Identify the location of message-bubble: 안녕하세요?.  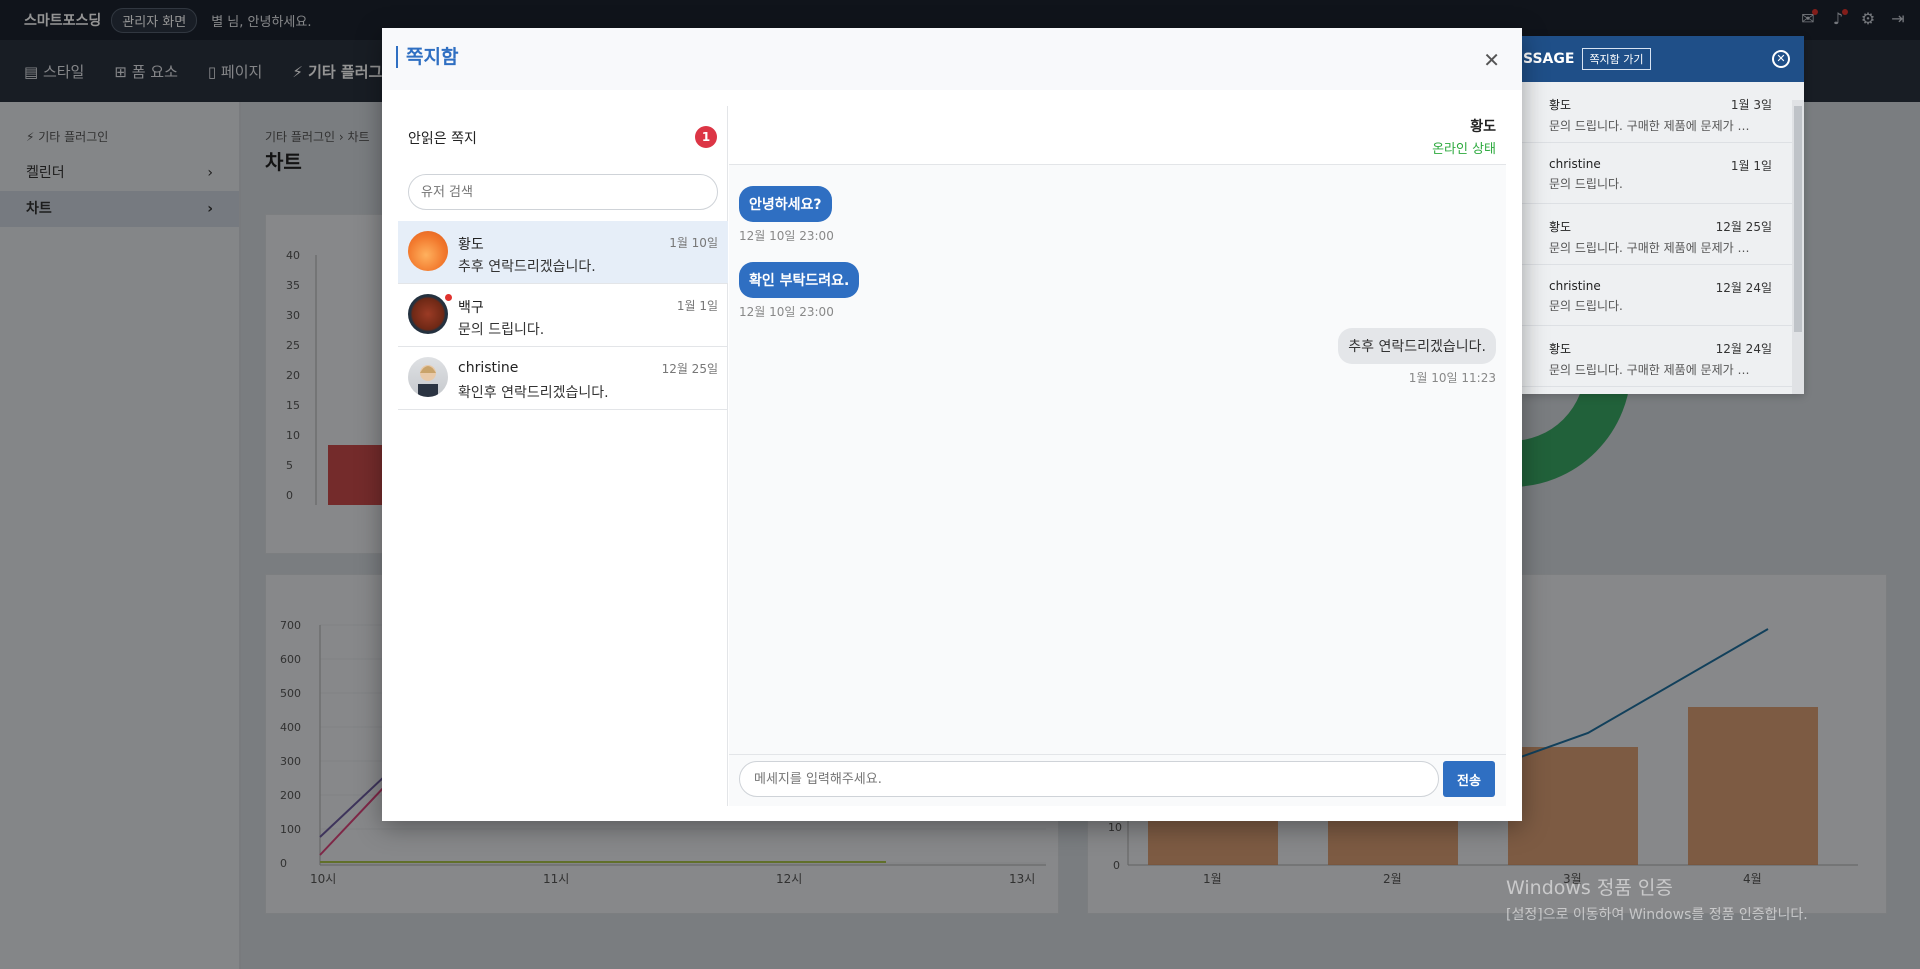
(785, 204).